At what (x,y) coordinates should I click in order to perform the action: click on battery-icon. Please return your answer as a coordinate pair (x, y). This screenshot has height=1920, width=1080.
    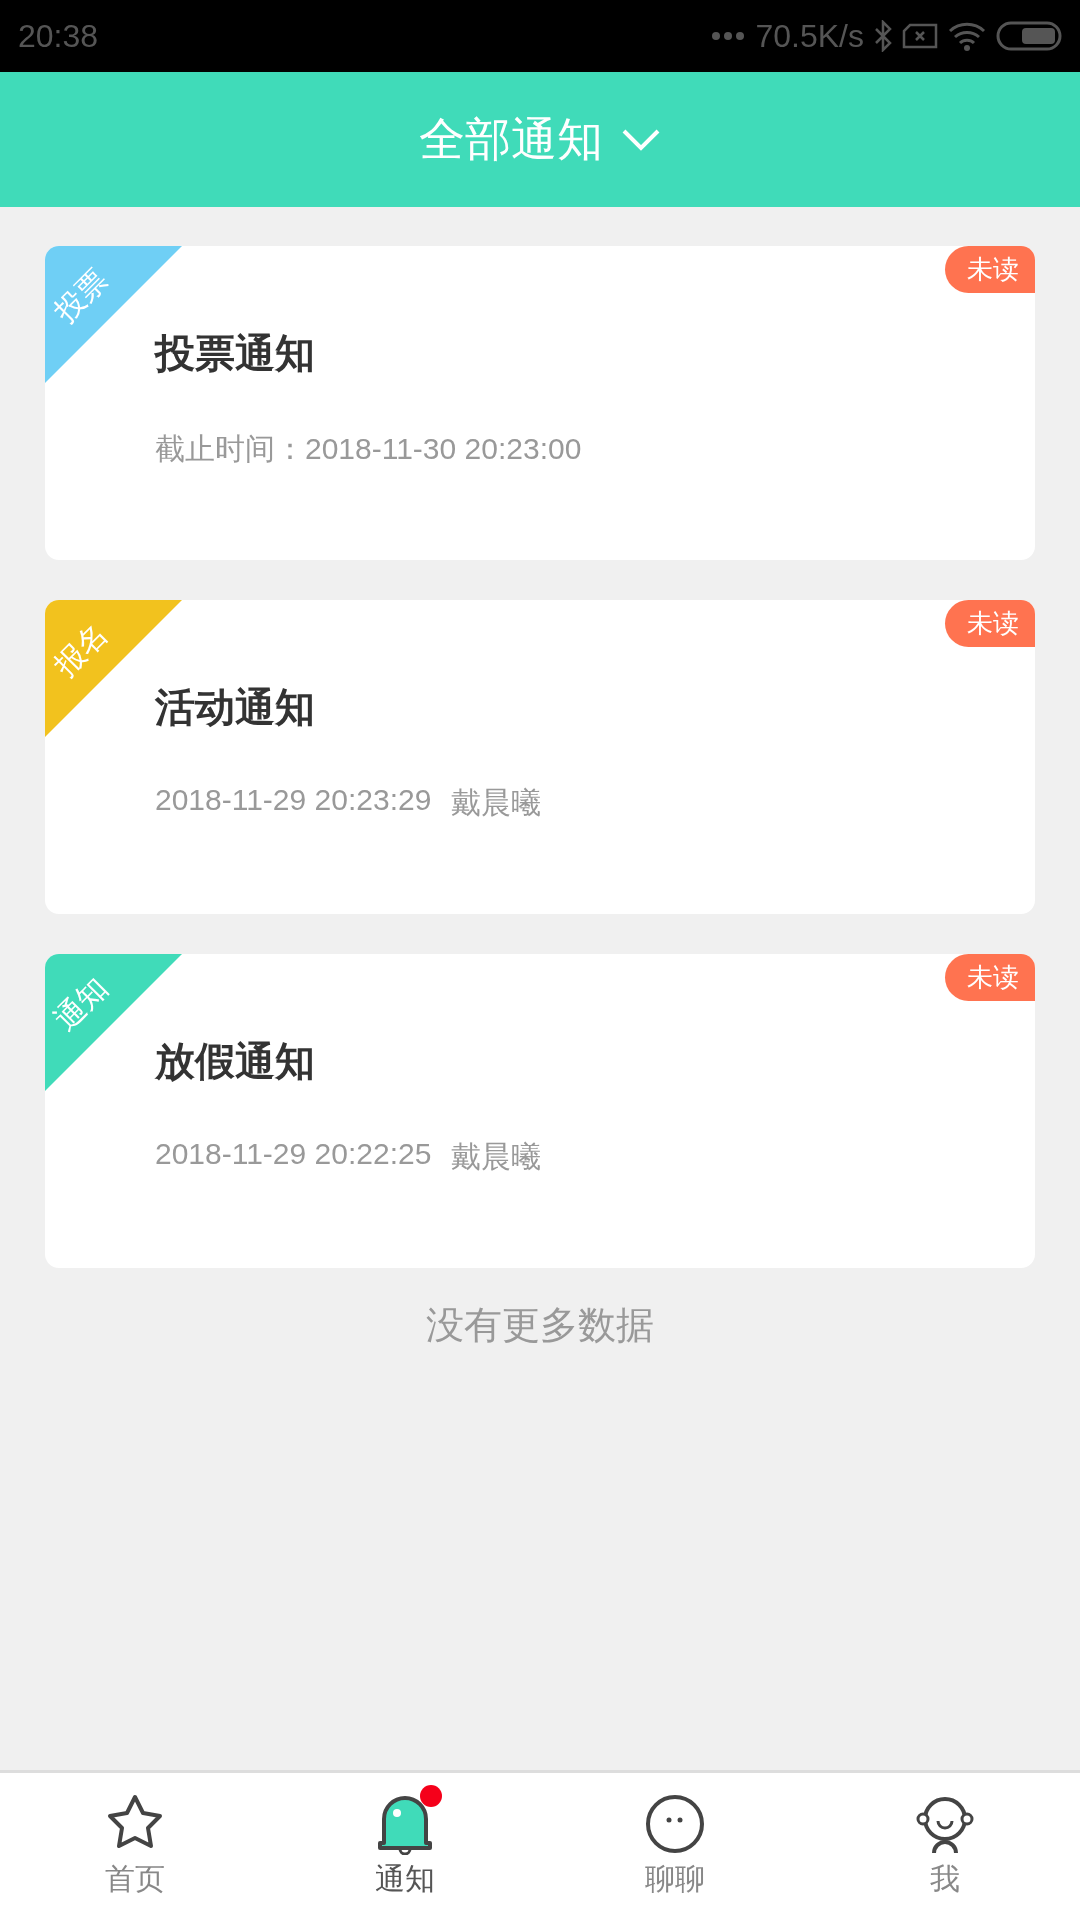
    Looking at the image, I should click on (1029, 36).